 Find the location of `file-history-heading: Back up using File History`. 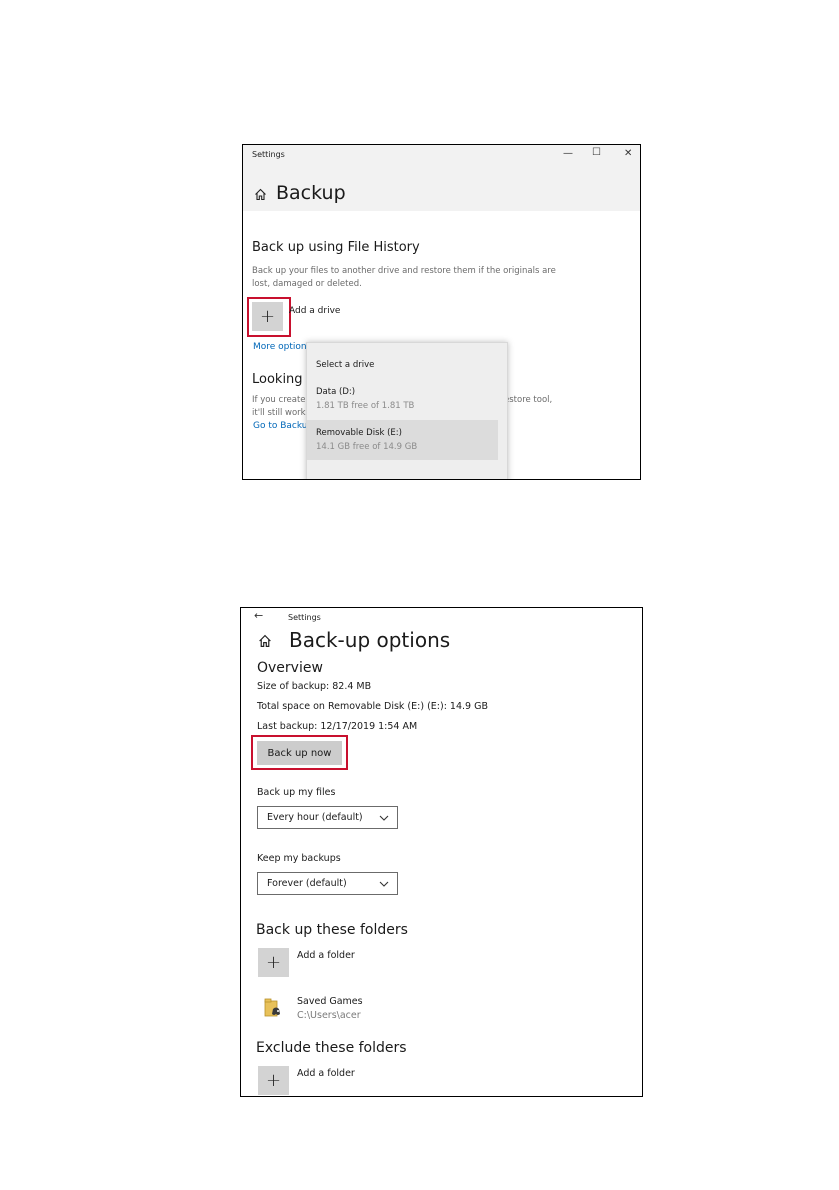

file-history-heading: Back up using File History is located at coordinates (336, 247).